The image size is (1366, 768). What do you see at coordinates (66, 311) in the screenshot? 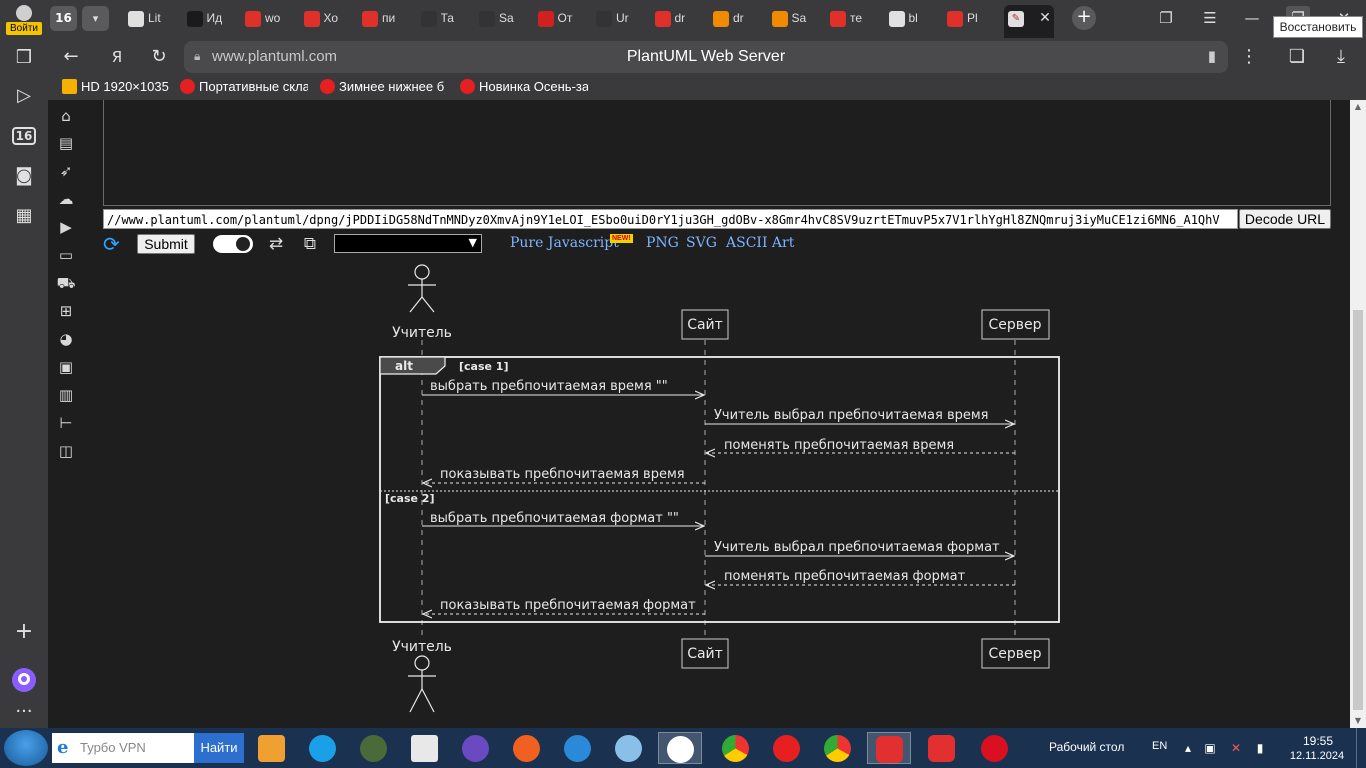
I see `sitemap-icon: ⊞` at bounding box center [66, 311].